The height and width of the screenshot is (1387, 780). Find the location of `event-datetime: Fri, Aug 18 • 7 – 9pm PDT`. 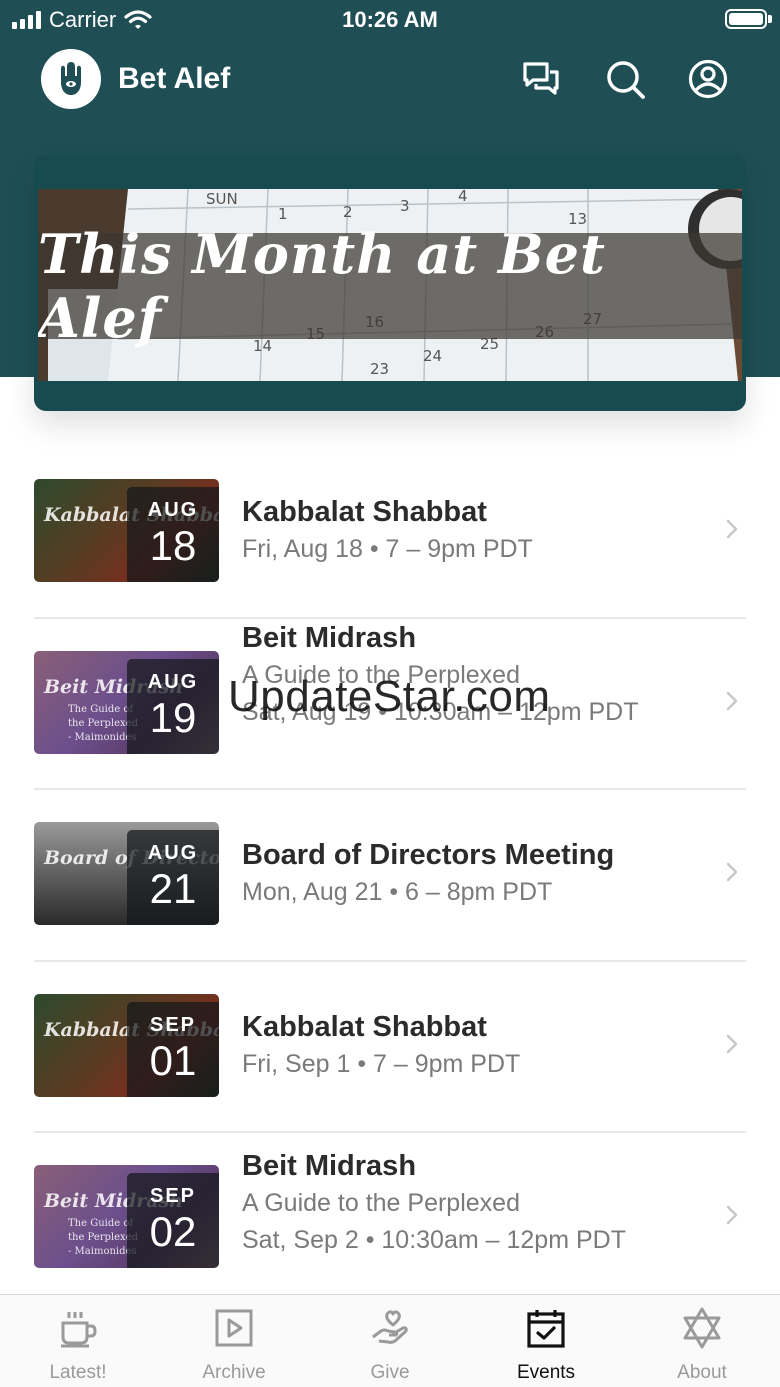

event-datetime: Fri, Aug 18 • 7 – 9pm PDT is located at coordinates (387, 549).